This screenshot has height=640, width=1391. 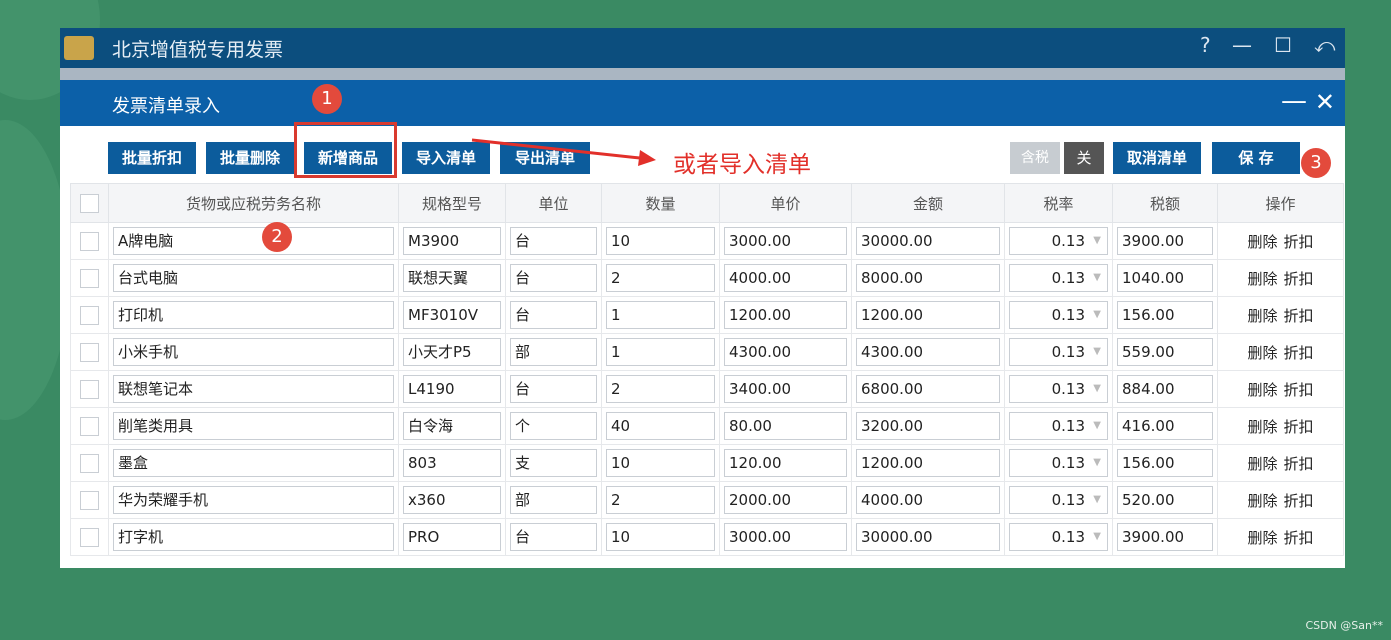 I want to click on product-name-field: 墨盒, so click(x=253, y=463).